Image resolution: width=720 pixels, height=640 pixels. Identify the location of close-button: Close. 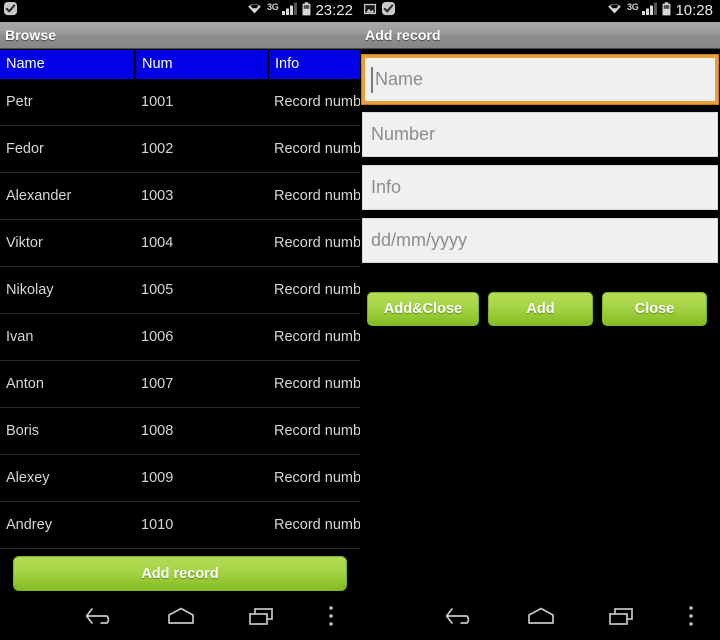
(654, 309).